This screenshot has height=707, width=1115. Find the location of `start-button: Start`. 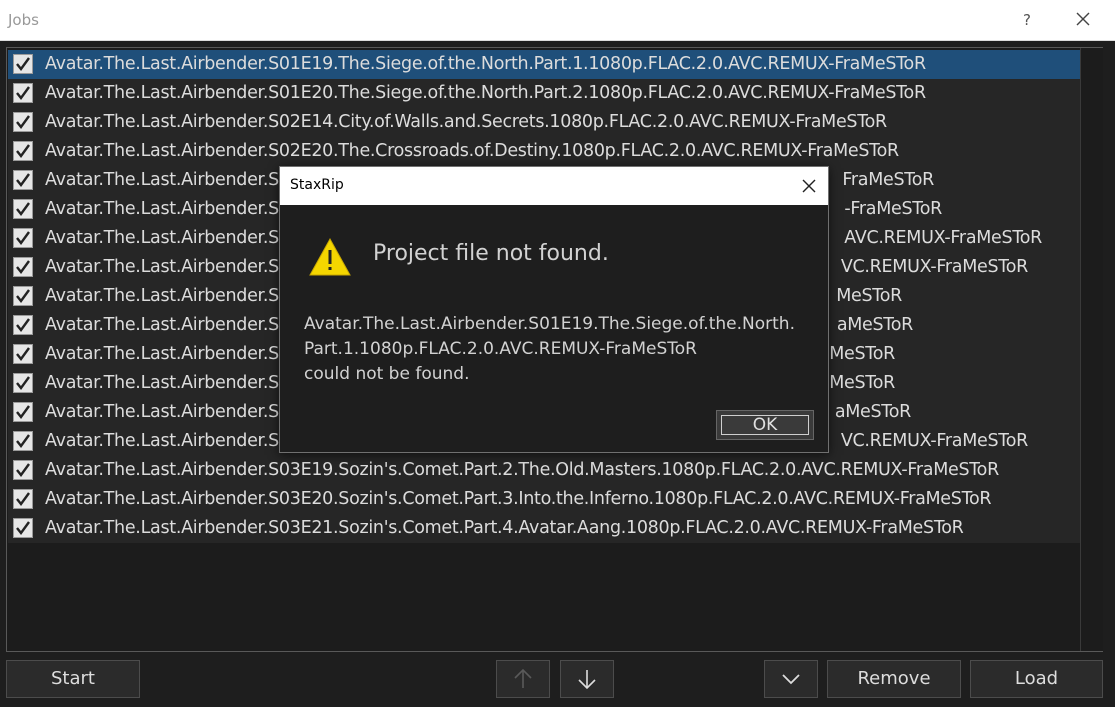

start-button: Start is located at coordinates (73, 679).